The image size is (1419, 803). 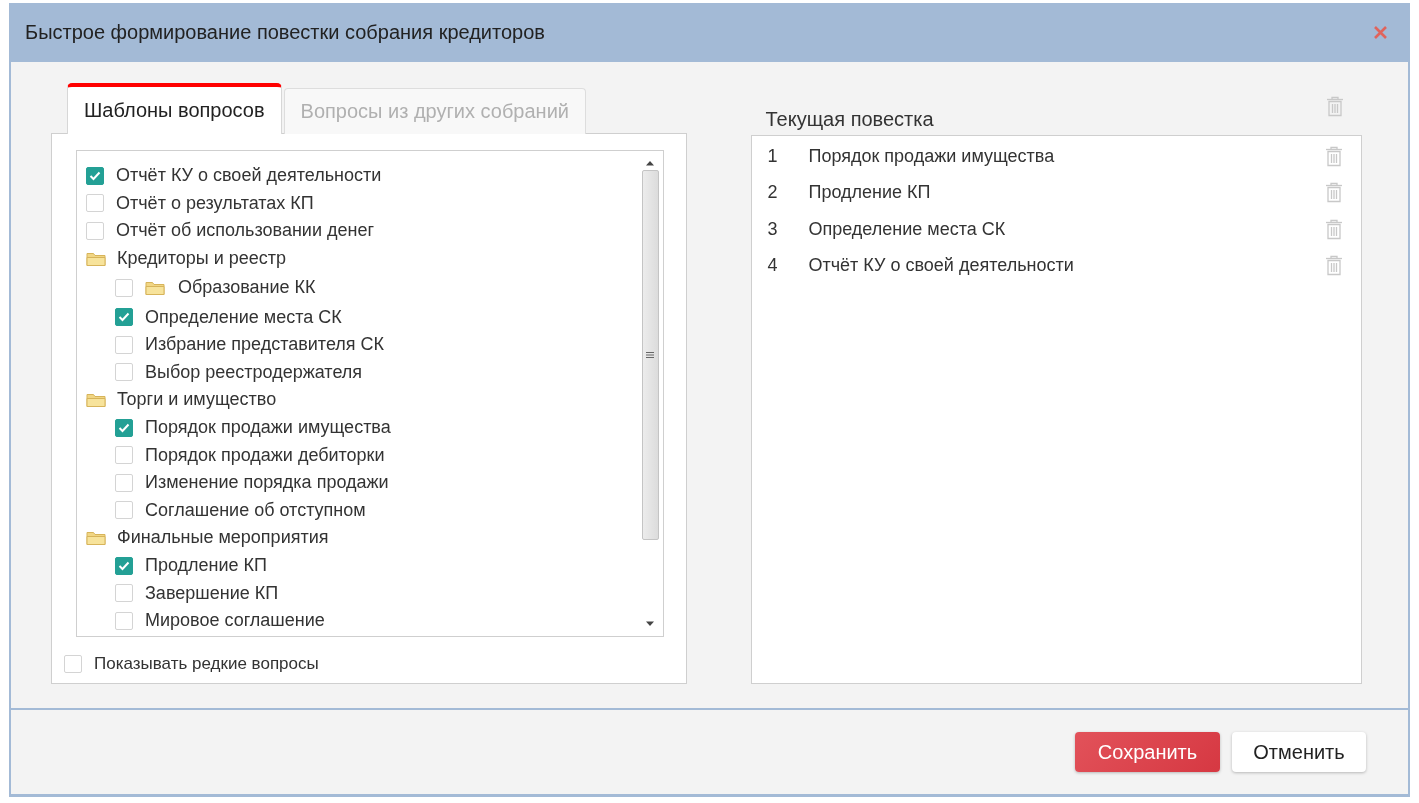 What do you see at coordinates (249, 176) in the screenshot?
I see `tree-item-label: Отчёт КУ о своей деятельности` at bounding box center [249, 176].